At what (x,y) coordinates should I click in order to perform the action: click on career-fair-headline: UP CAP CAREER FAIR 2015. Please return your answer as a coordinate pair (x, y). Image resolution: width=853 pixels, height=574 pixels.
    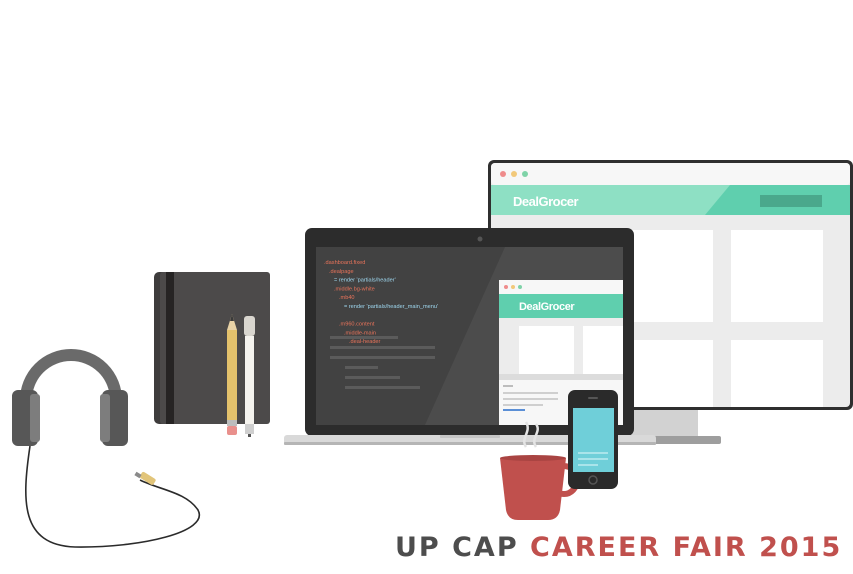
    Looking at the image, I should click on (618, 548).